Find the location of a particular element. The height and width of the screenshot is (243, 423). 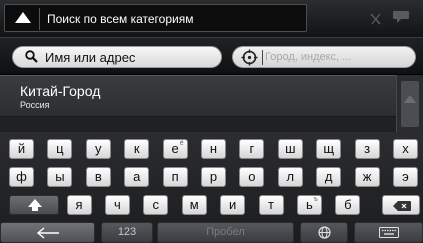

header-divider is located at coordinates (39, 19).